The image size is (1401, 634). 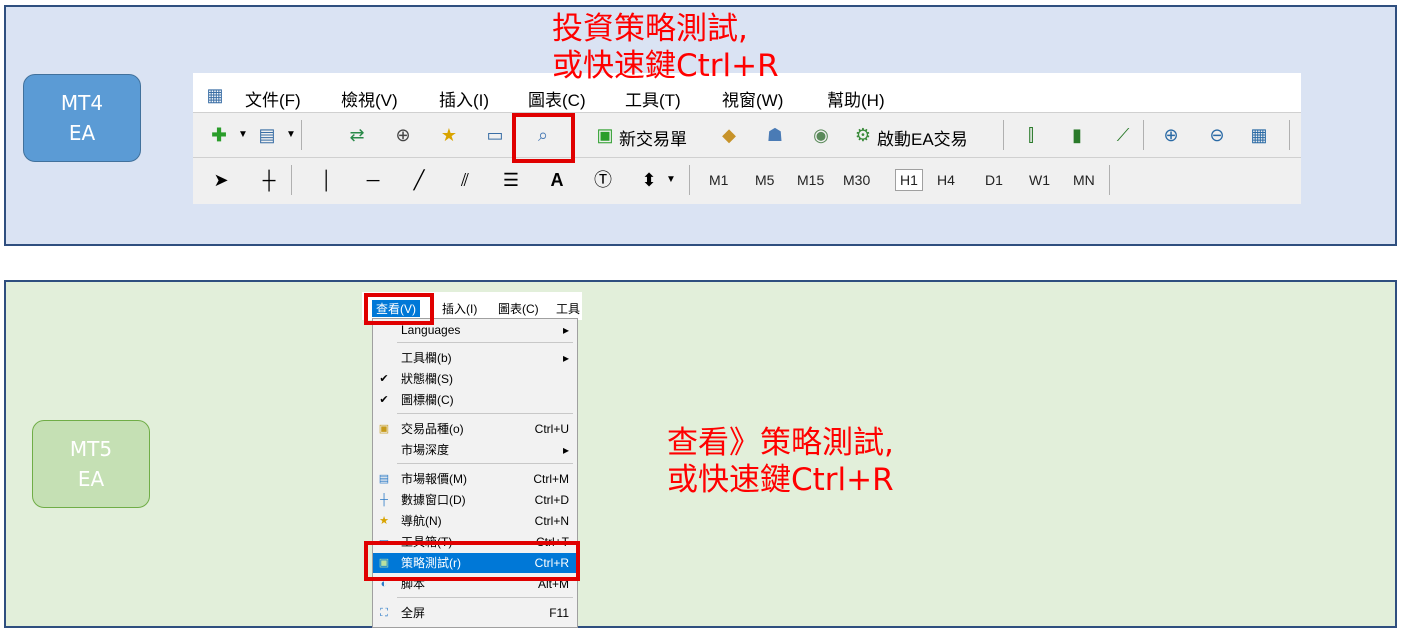 I want to click on profiles-icon: ▤, so click(x=267, y=135).